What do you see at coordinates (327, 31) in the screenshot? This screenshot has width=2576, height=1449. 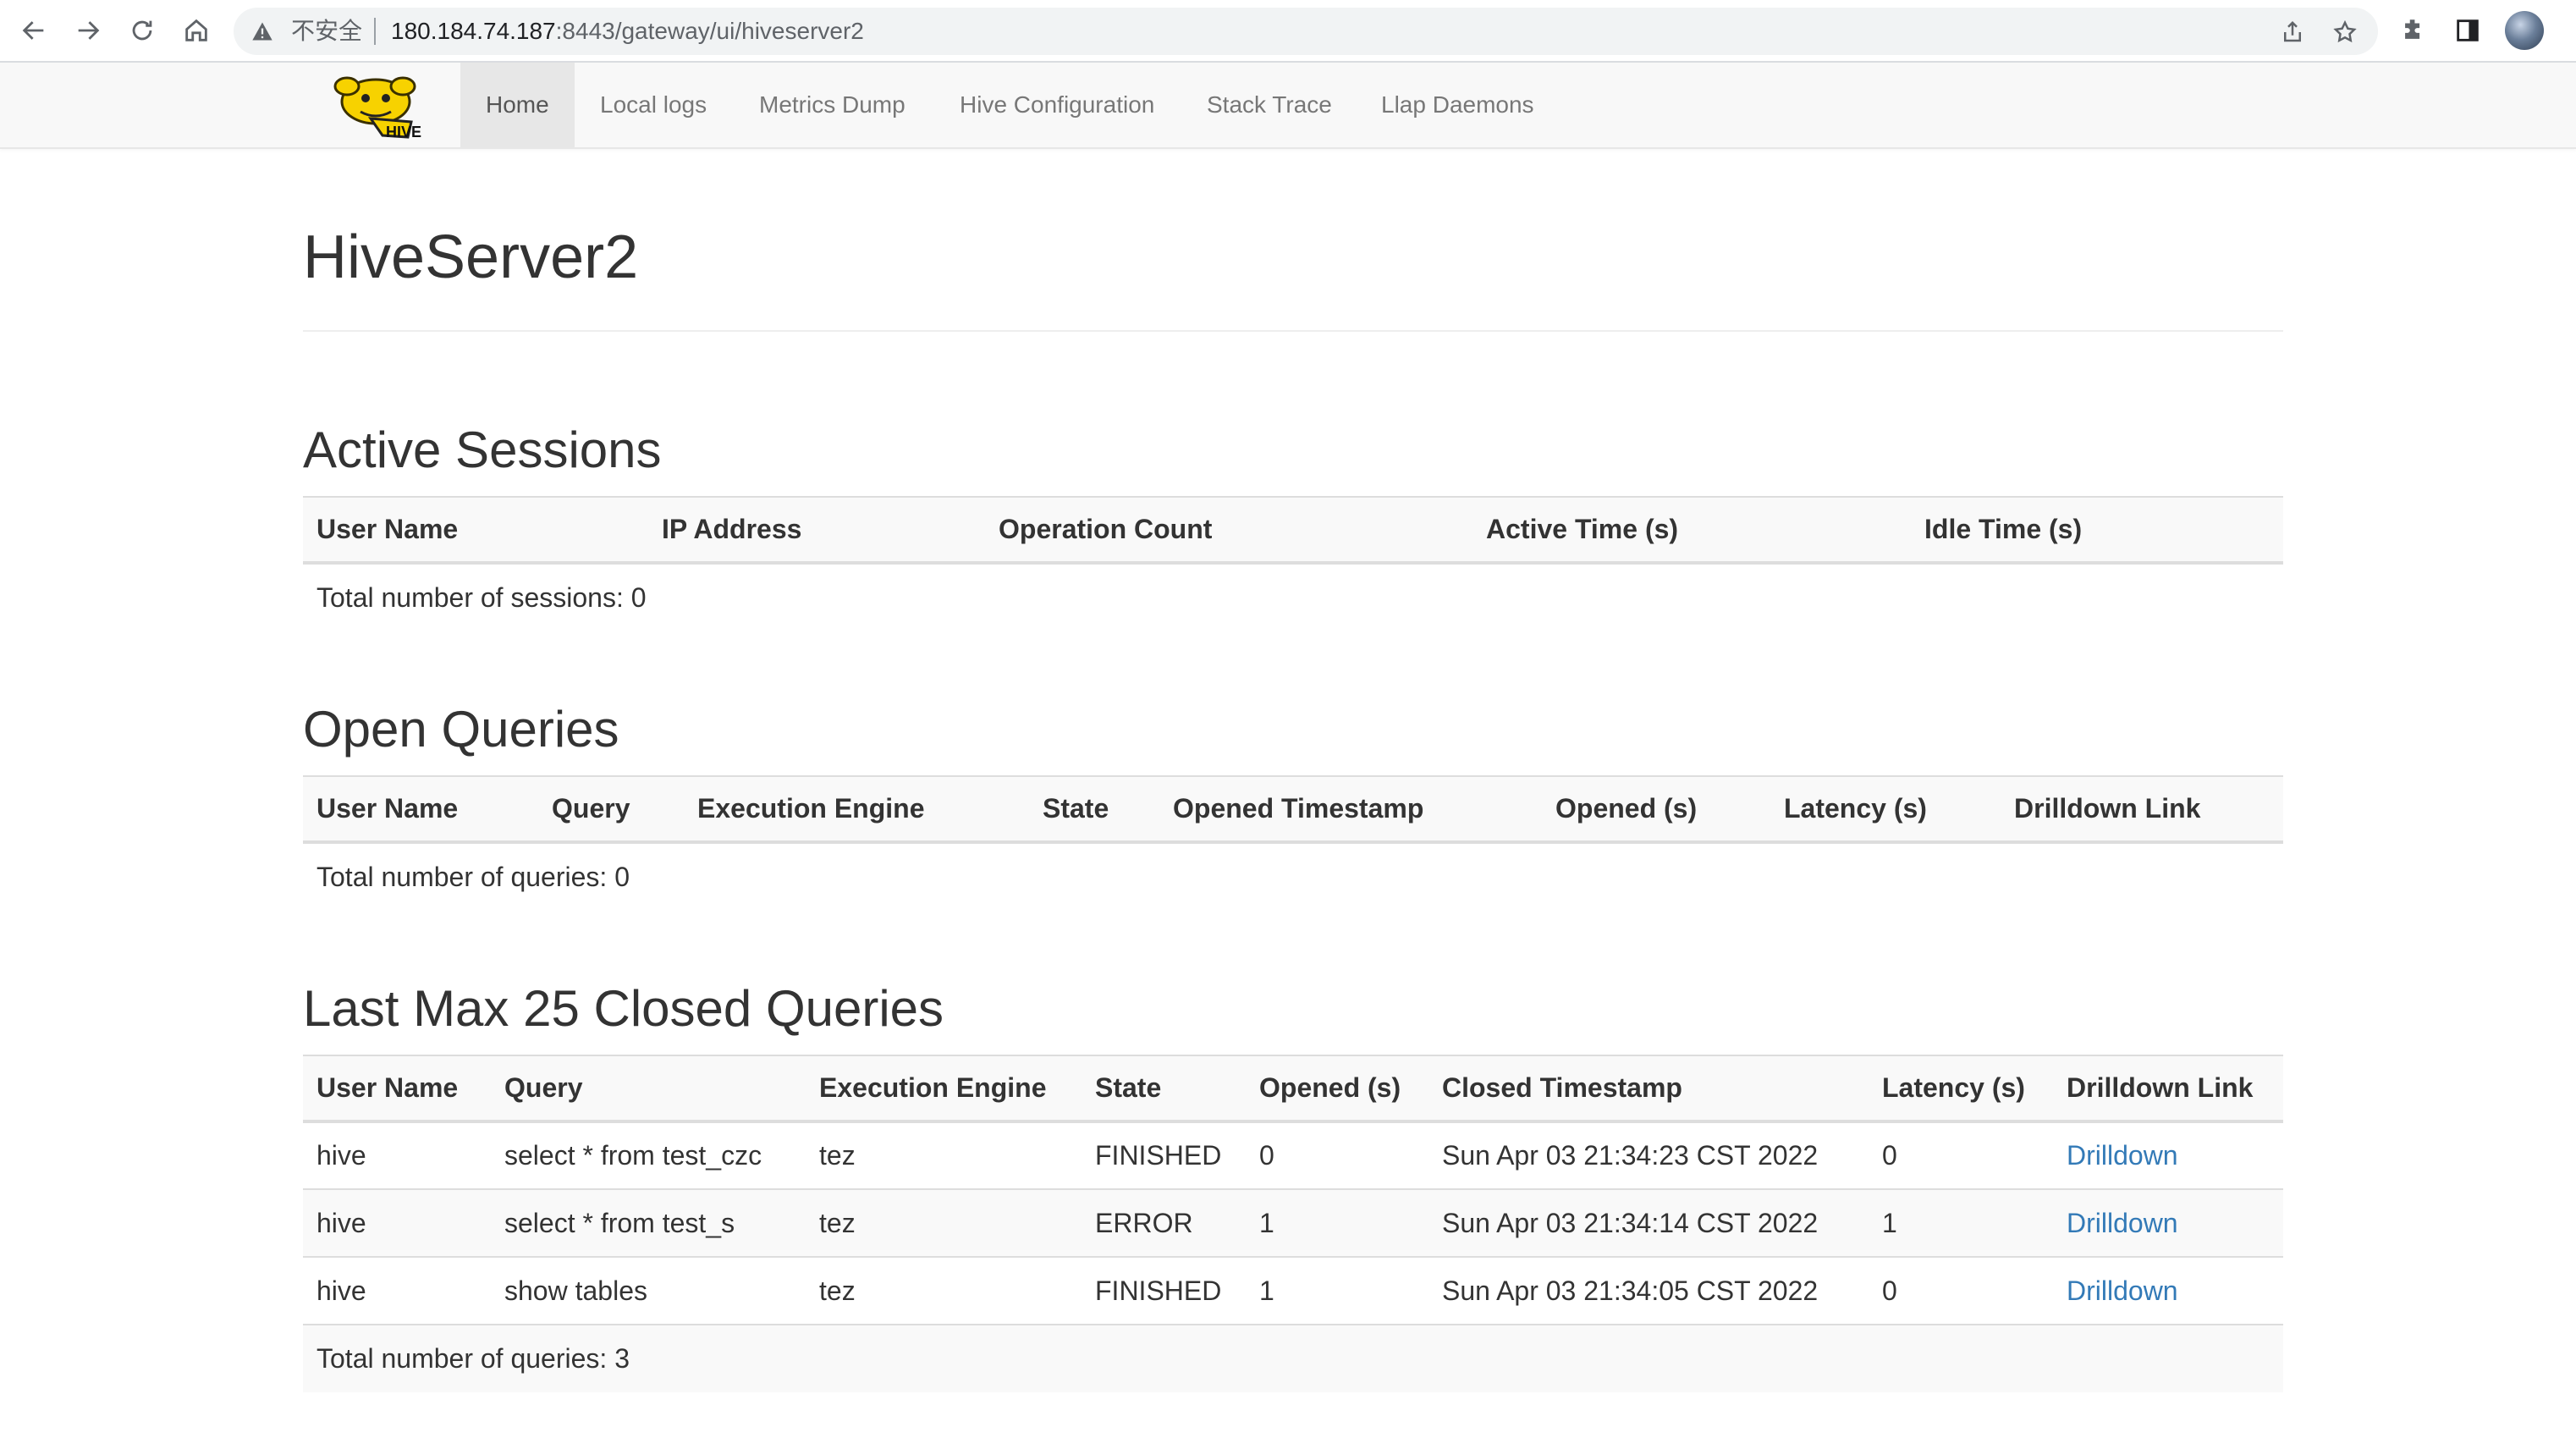 I see `insecure-label: 不安全` at bounding box center [327, 31].